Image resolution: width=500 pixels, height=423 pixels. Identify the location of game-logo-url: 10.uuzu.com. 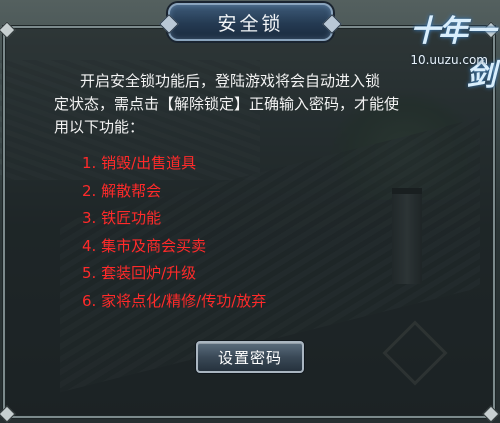
(449, 60).